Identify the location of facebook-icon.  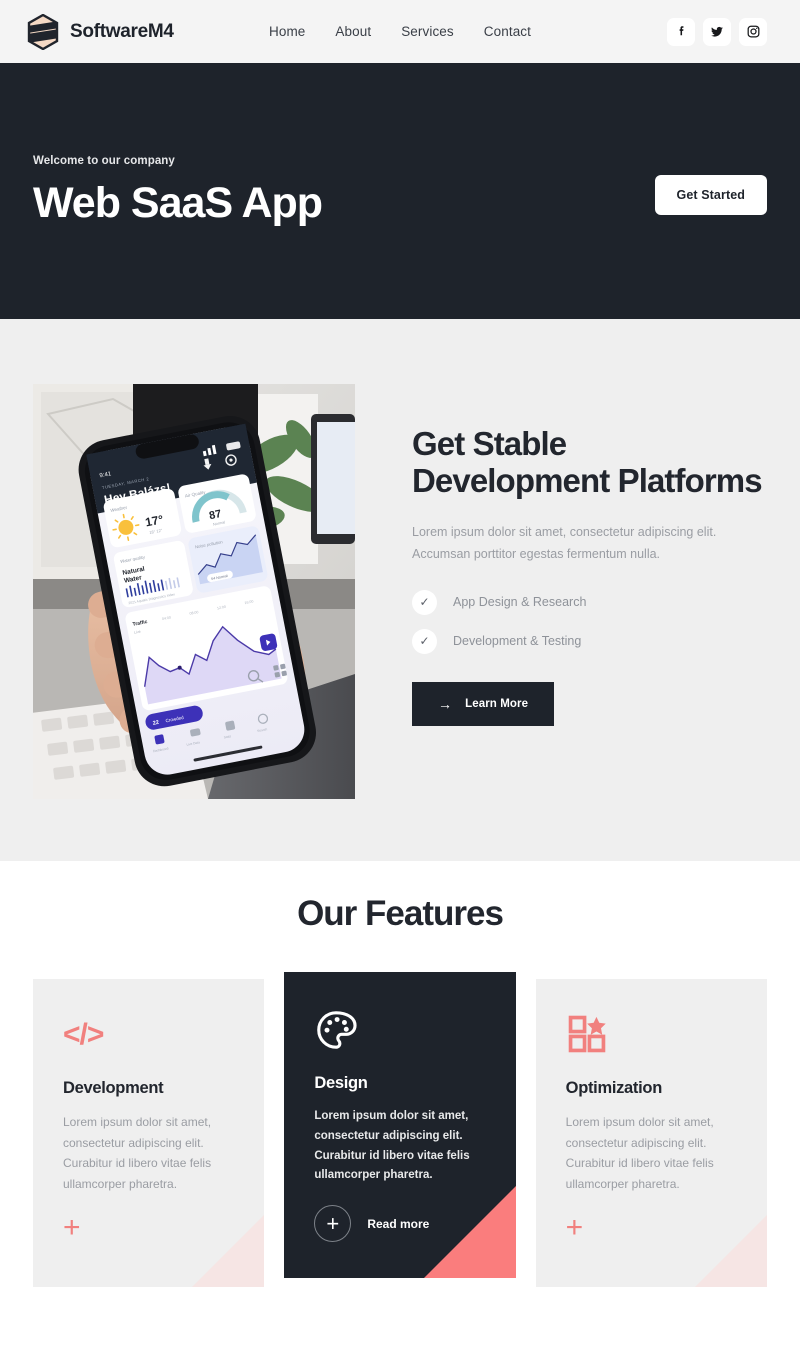
(681, 31).